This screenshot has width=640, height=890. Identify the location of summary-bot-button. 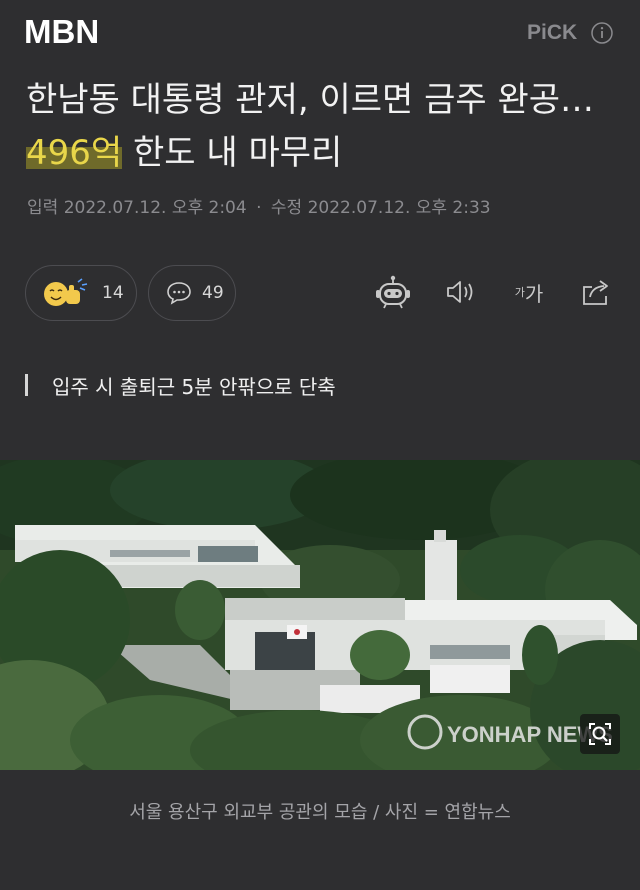
(393, 292).